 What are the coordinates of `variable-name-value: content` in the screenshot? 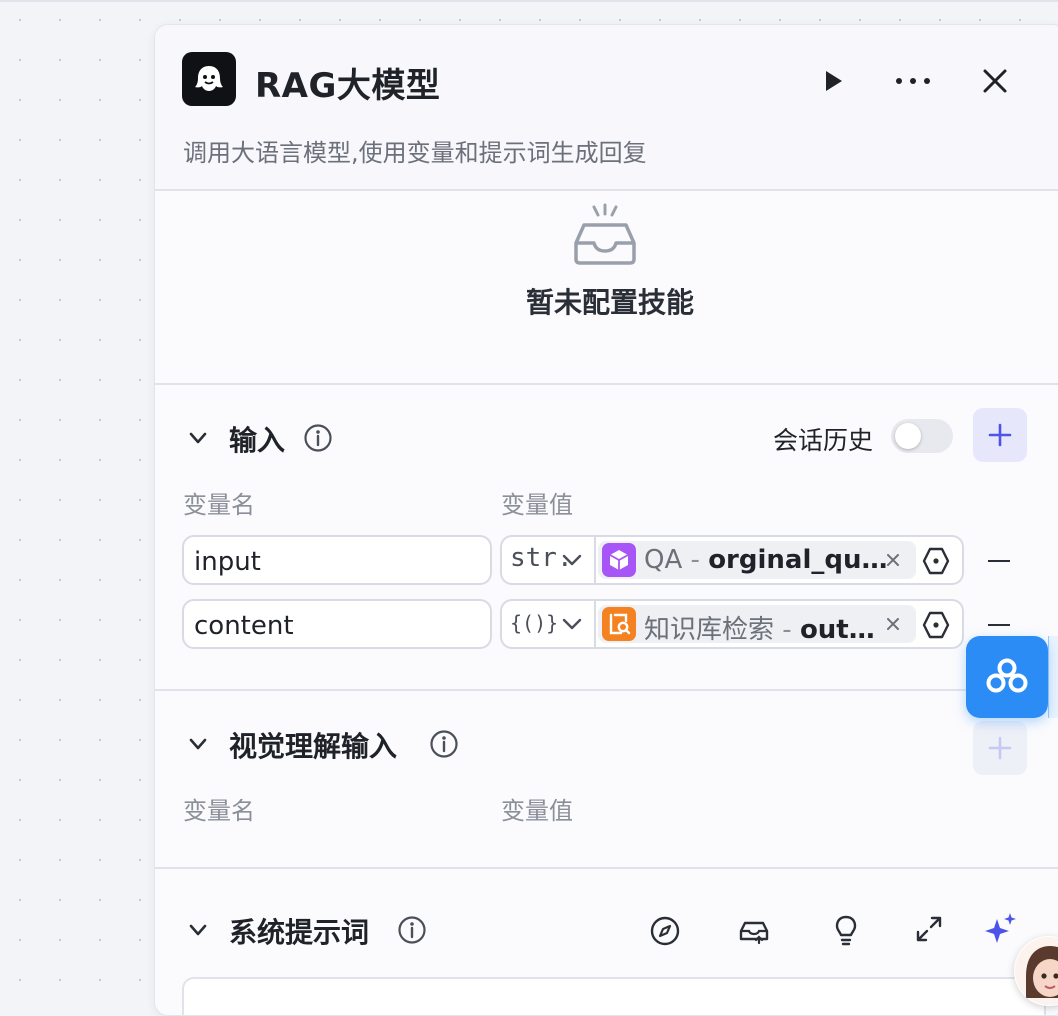 It's located at (244, 626).